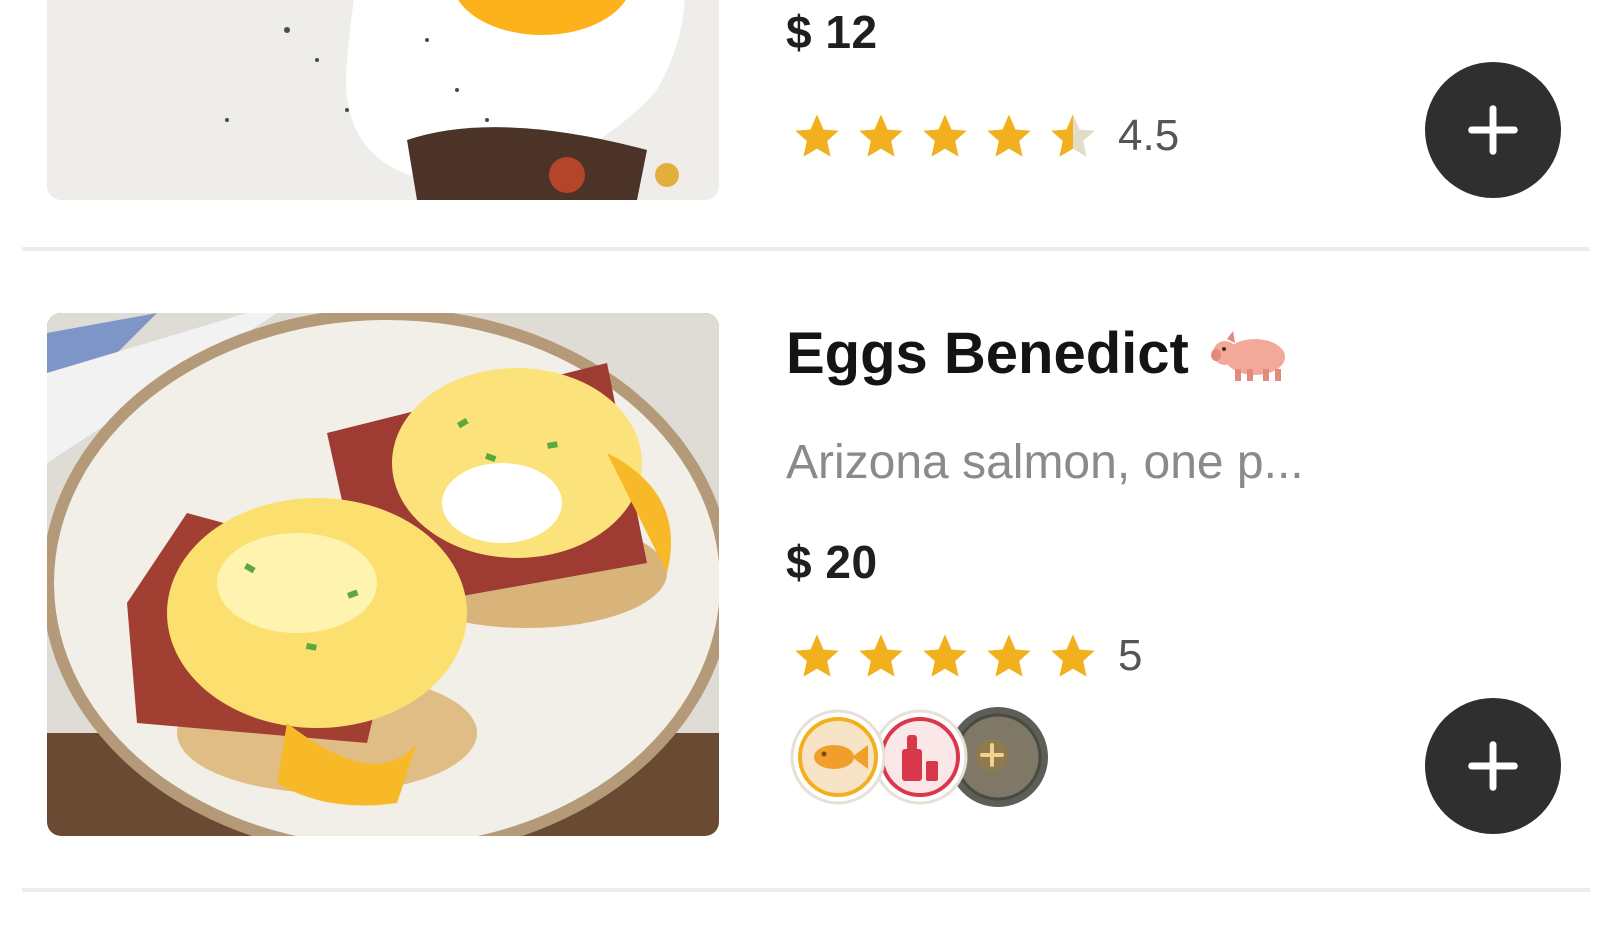  What do you see at coordinates (920, 757) in the screenshot?
I see `drink-icon` at bounding box center [920, 757].